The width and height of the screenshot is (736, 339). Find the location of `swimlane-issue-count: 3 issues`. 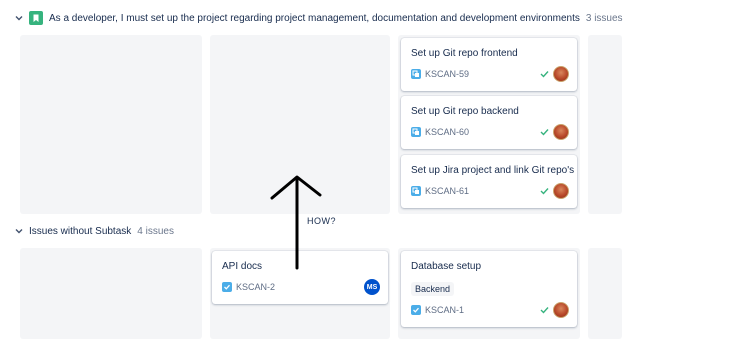

swimlane-issue-count: 3 issues is located at coordinates (604, 18).